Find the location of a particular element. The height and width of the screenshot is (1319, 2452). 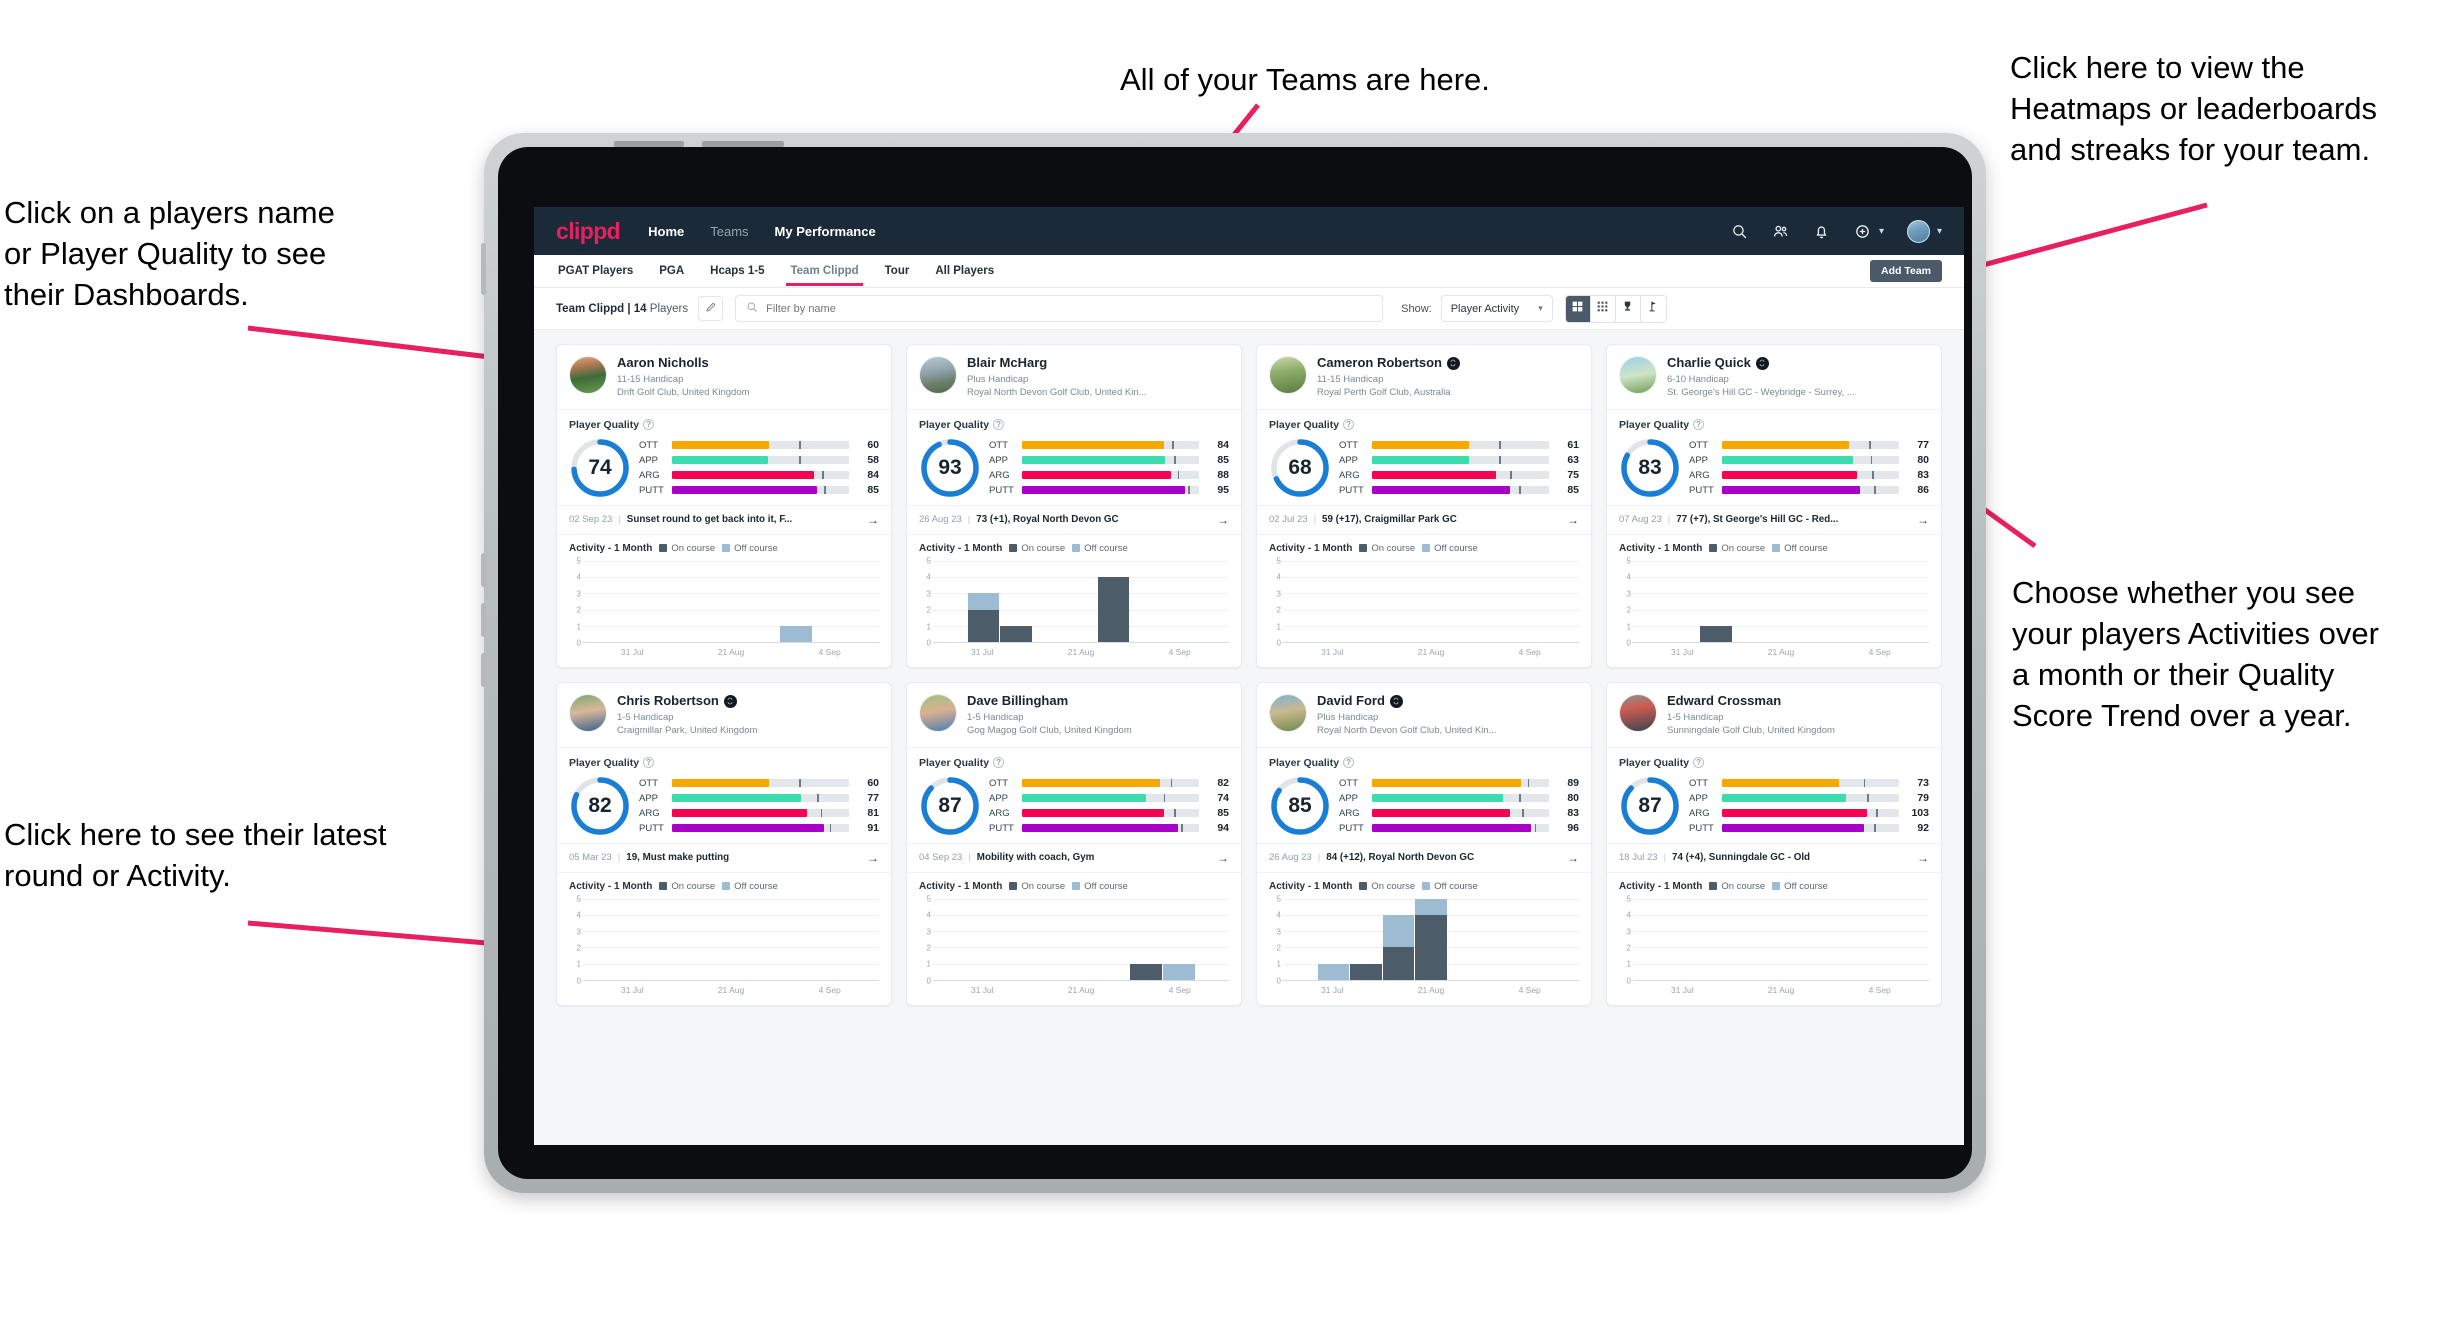

search-players-box is located at coordinates (1059, 308).